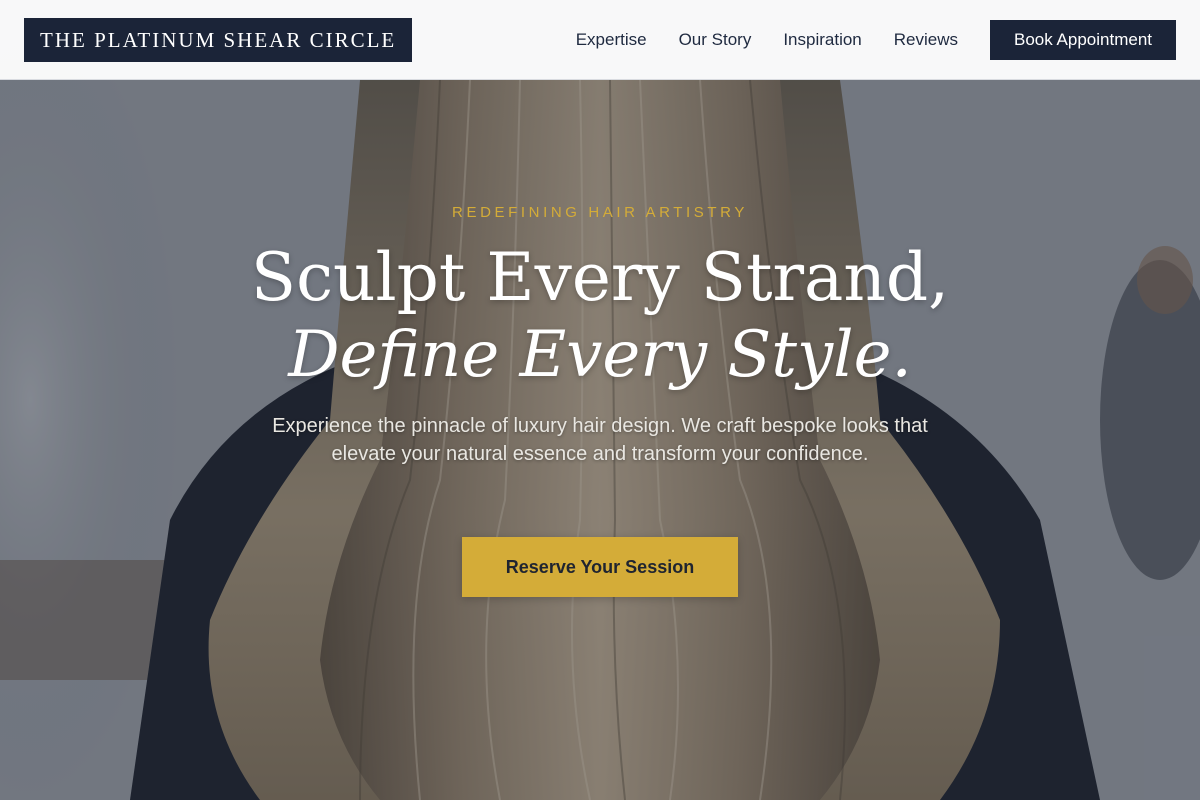 The image size is (1200, 800). Describe the element at coordinates (600, 212) in the screenshot. I see `hero-eyebrow: REDEFINING HAIR ARTISTRY` at that location.